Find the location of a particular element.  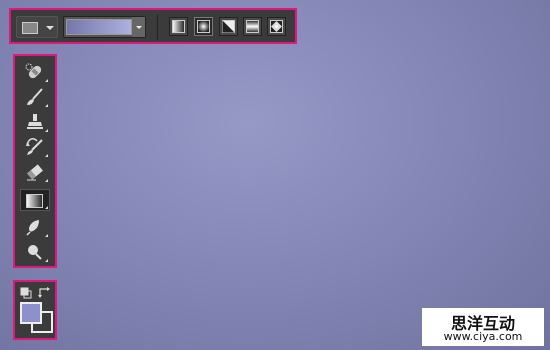

color-swatches-panel is located at coordinates (35, 310).